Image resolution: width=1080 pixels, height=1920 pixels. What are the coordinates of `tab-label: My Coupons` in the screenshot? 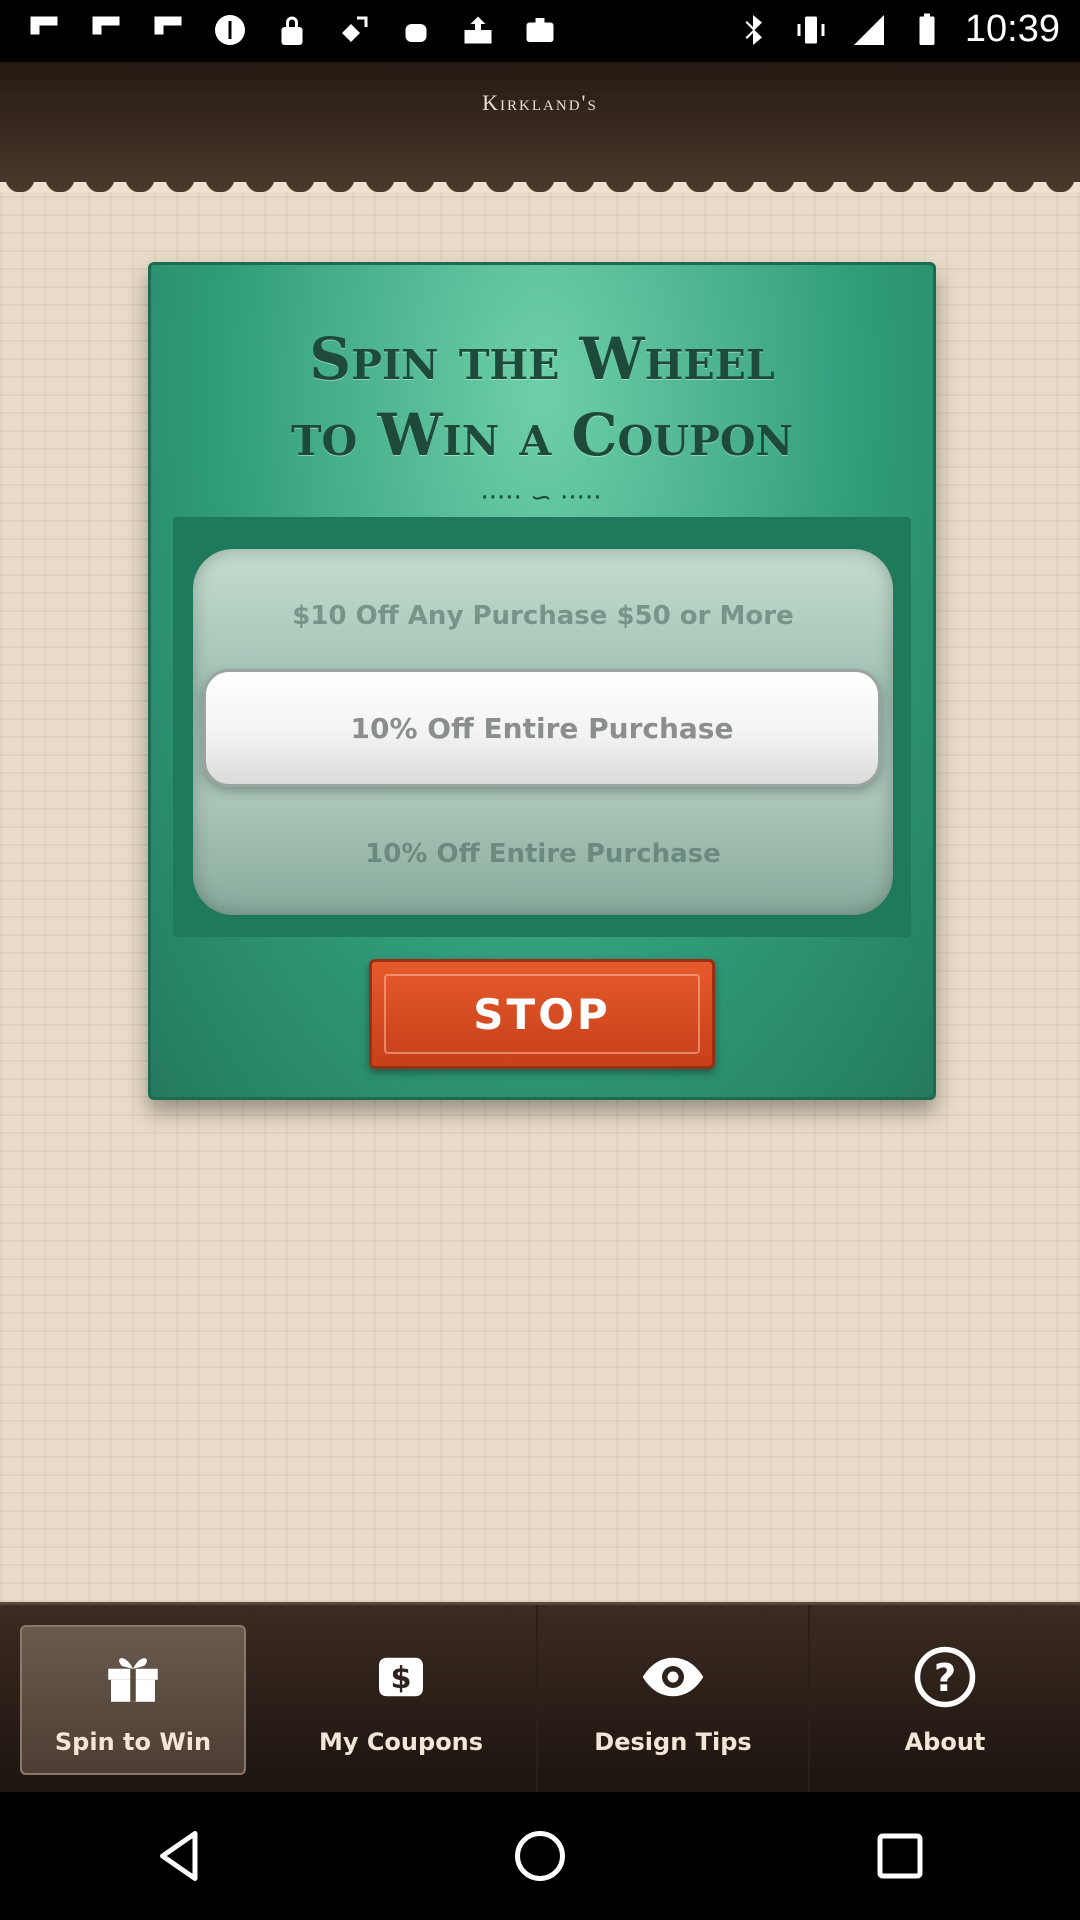 It's located at (401, 1742).